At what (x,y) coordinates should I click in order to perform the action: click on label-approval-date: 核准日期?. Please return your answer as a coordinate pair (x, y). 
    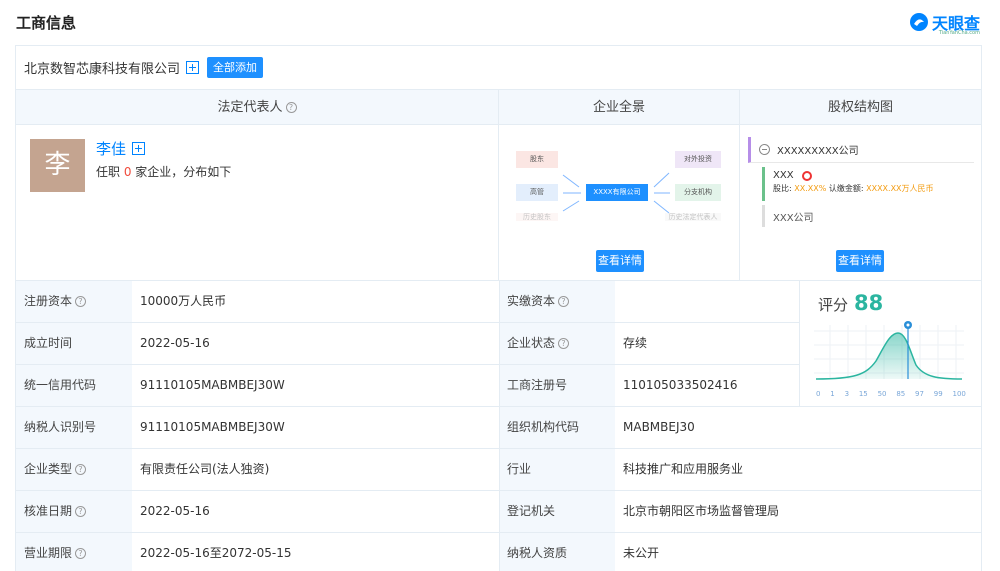
    Looking at the image, I should click on (74, 511).